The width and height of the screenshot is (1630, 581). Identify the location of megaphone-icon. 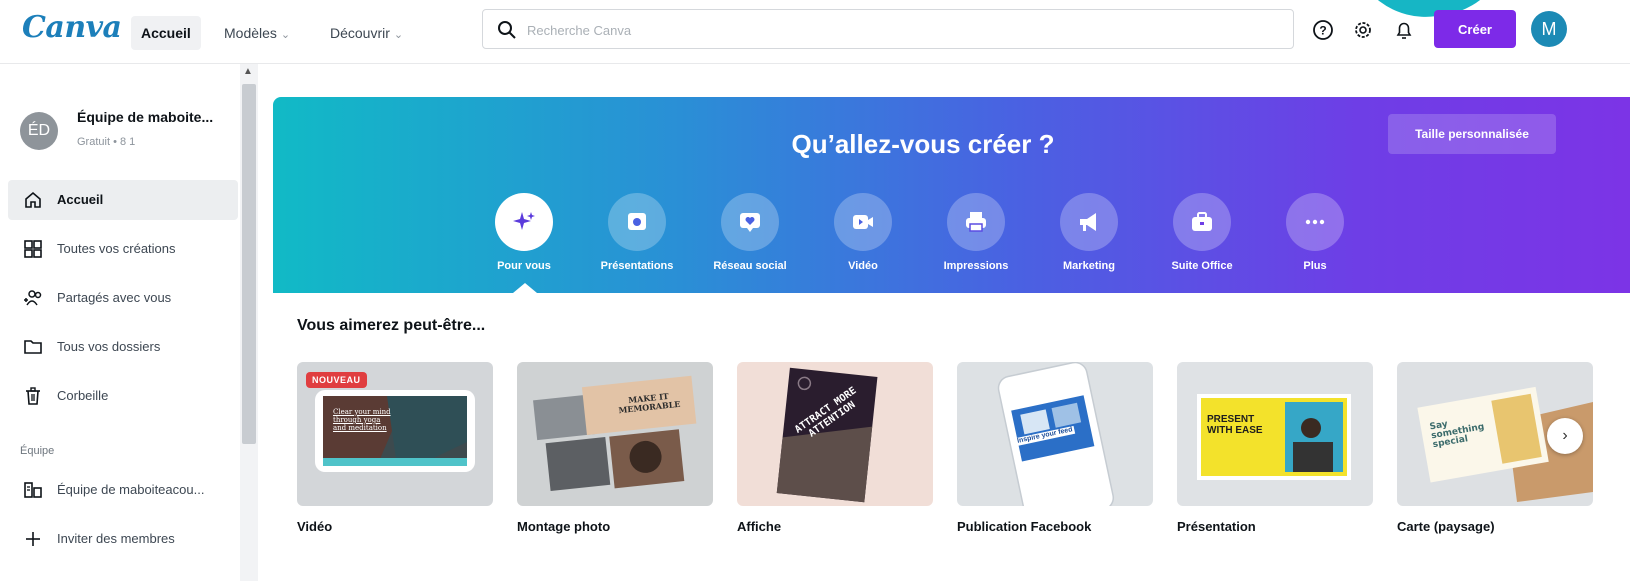
(1088, 222).